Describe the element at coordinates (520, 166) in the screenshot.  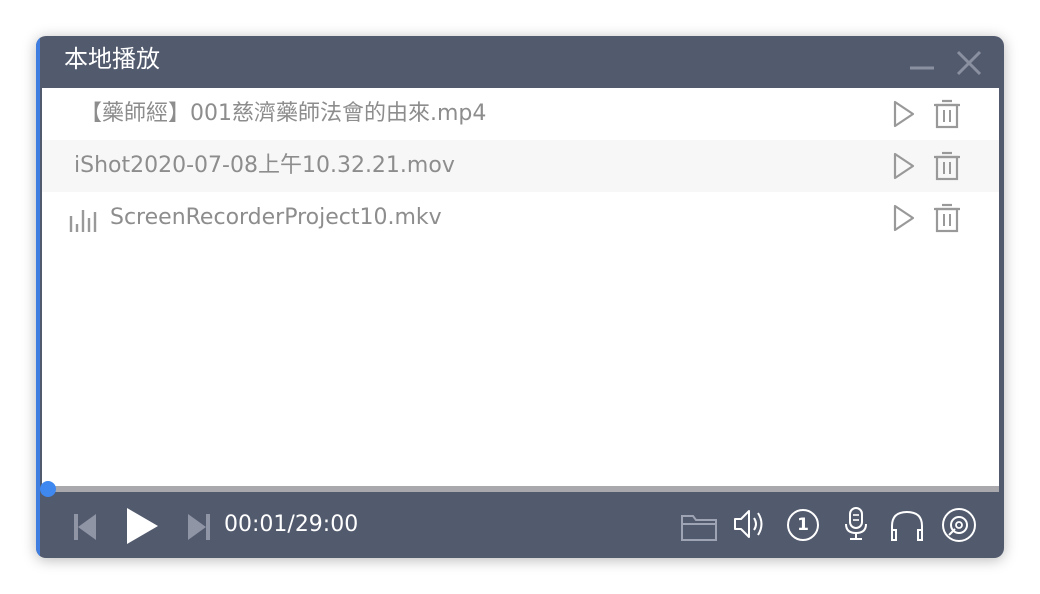
I see `playlist-item: iShot2020-07-08上午10.32.21.mov` at that location.